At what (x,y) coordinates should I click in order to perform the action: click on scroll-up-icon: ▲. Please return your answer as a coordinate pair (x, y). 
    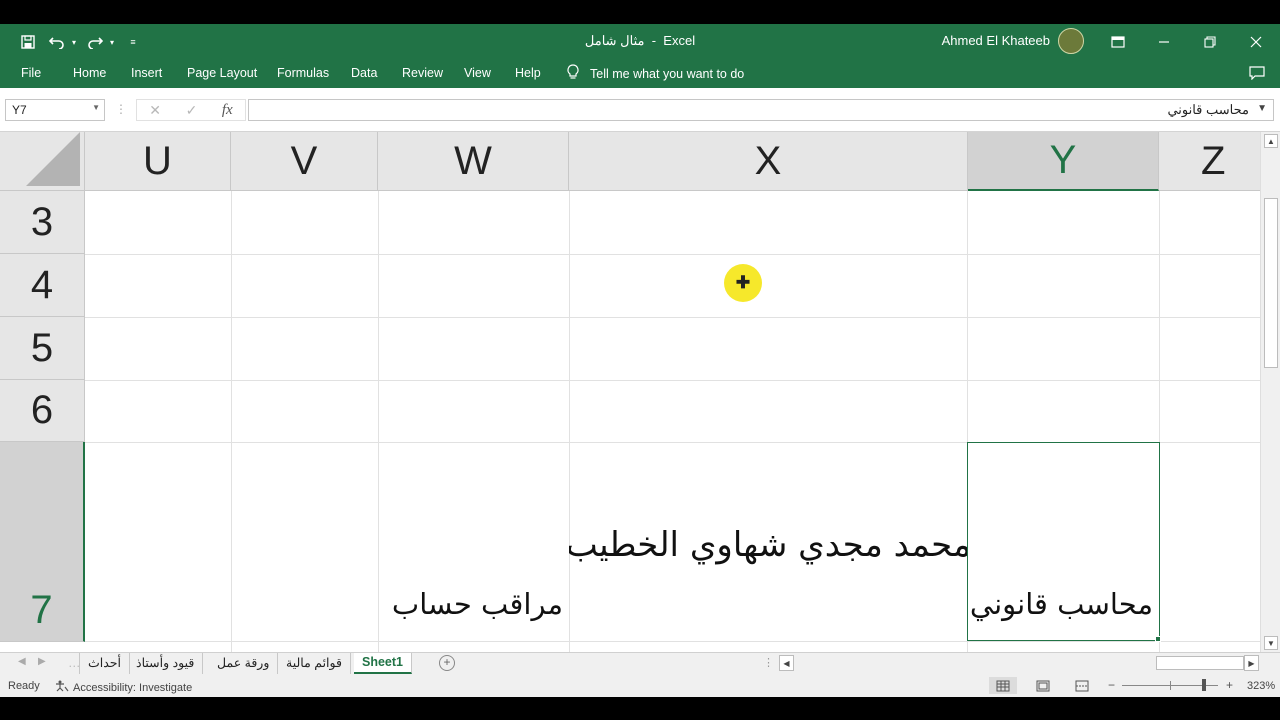
    Looking at the image, I should click on (1271, 141).